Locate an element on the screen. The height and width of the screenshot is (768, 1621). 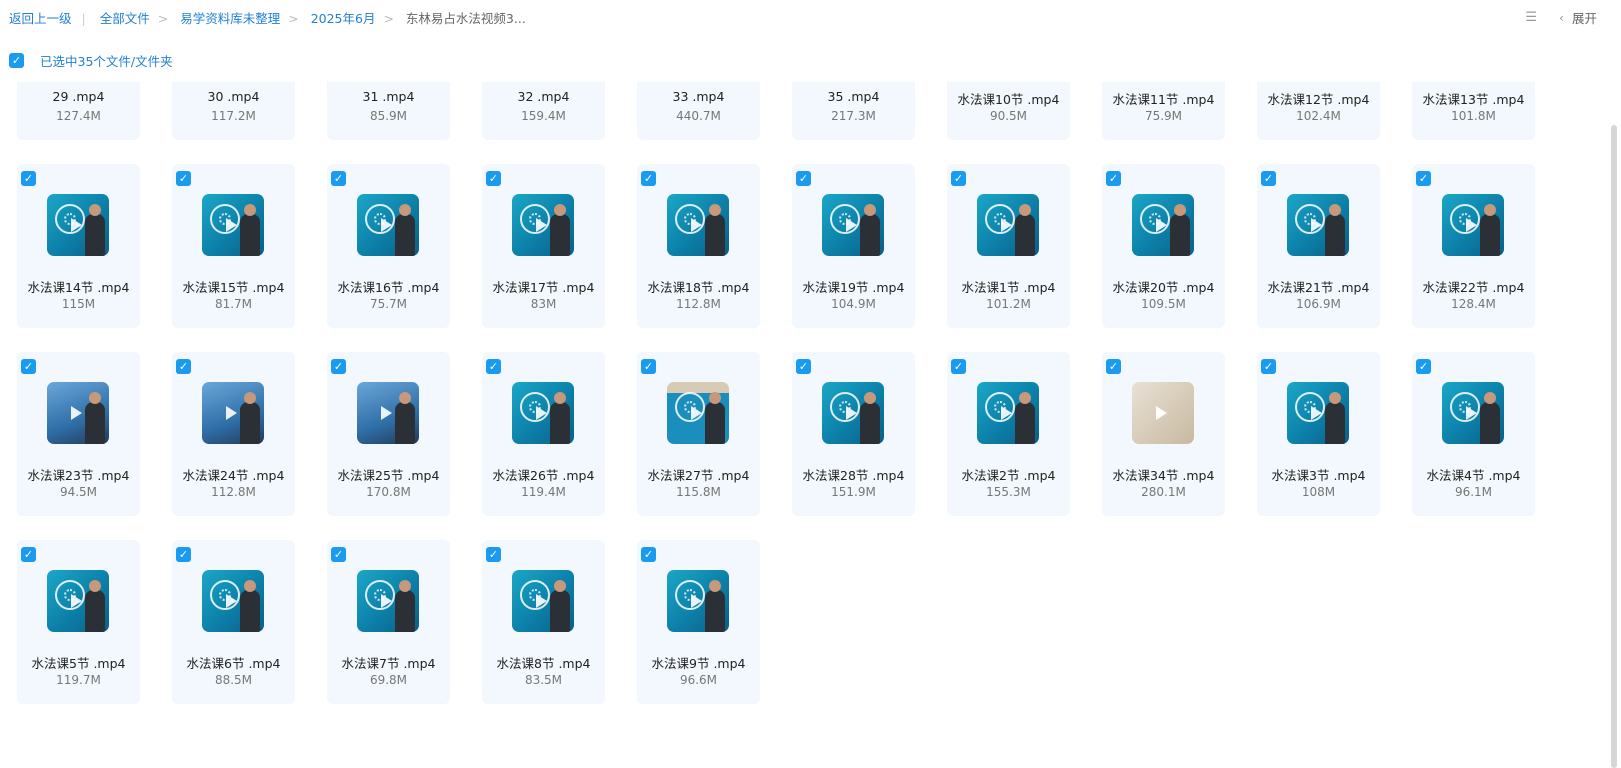
file-card: ✓ 水法课3节 .mp4 108M is located at coordinates (1318, 434).